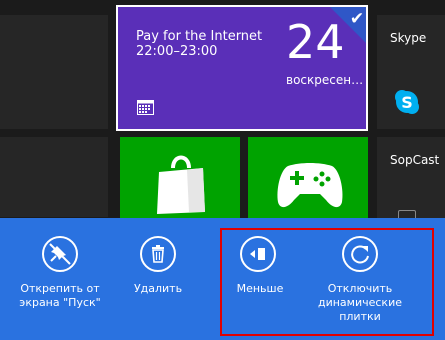 This screenshot has width=445, height=340. I want to click on calendar-day-number: 24, so click(315, 42).